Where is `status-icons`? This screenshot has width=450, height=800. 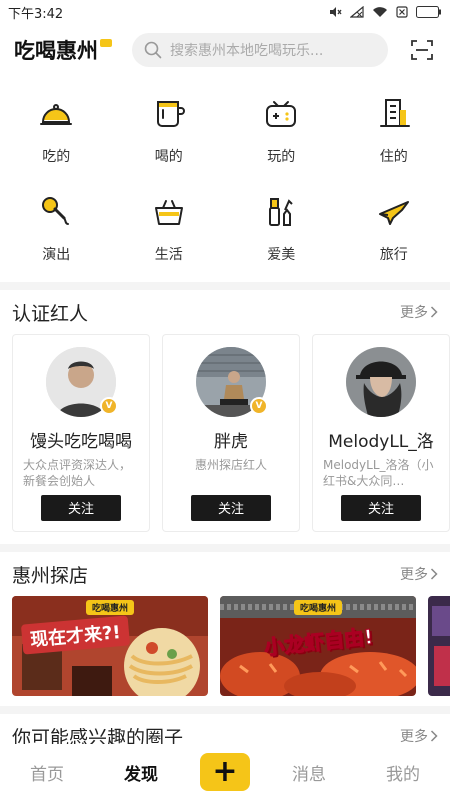
status-icons is located at coordinates (385, 12).